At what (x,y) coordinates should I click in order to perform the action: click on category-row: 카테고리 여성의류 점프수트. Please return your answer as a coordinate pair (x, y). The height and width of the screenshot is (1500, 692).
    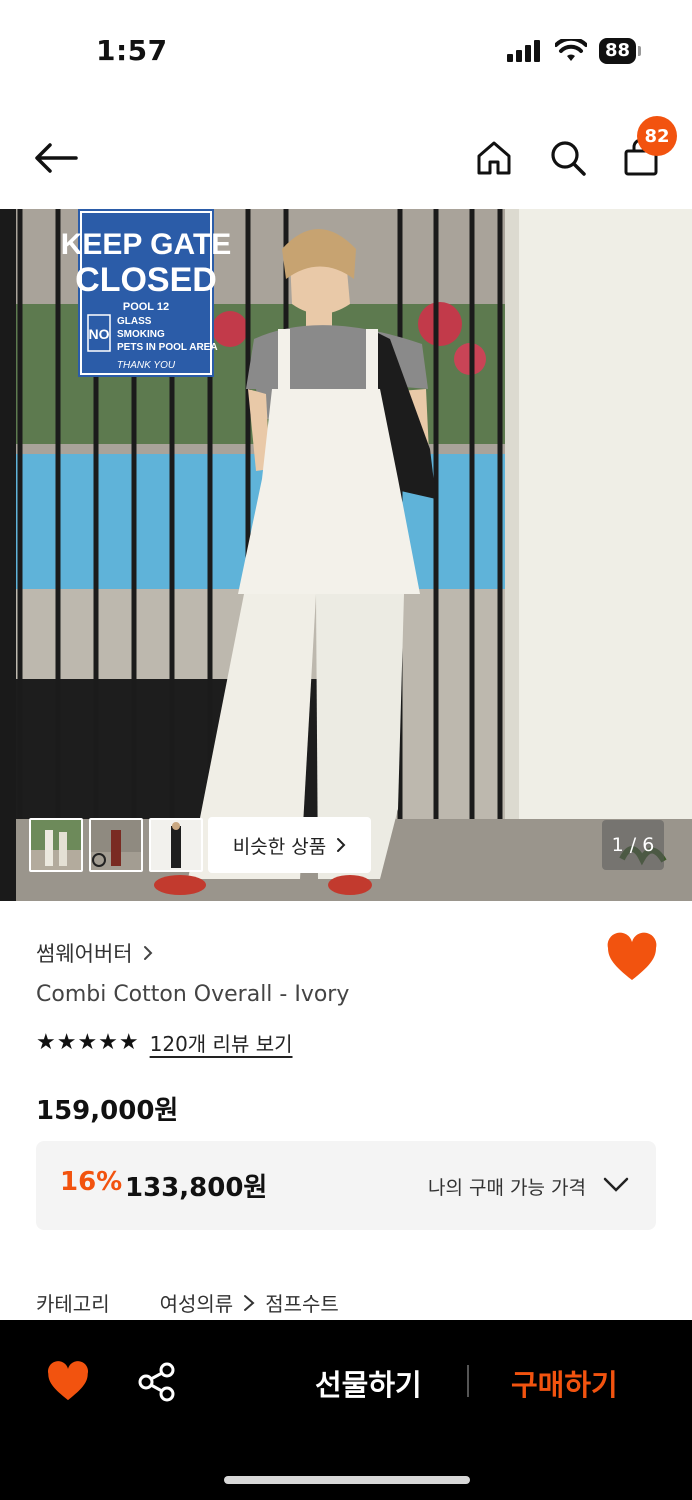
    Looking at the image, I should click on (187, 1302).